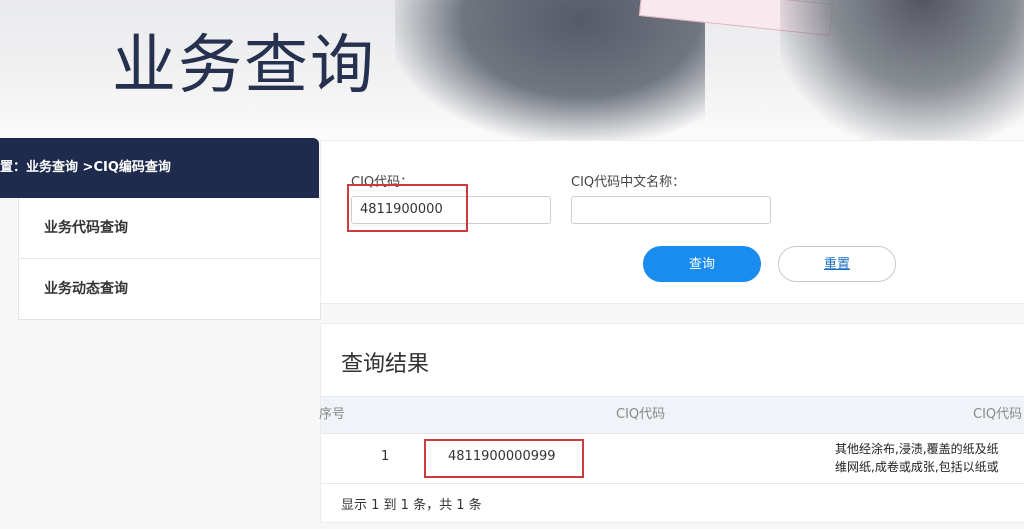 This screenshot has width=1024, height=529. Describe the element at coordinates (504, 458) in the screenshot. I see `highlight-box-ciq-result` at that location.